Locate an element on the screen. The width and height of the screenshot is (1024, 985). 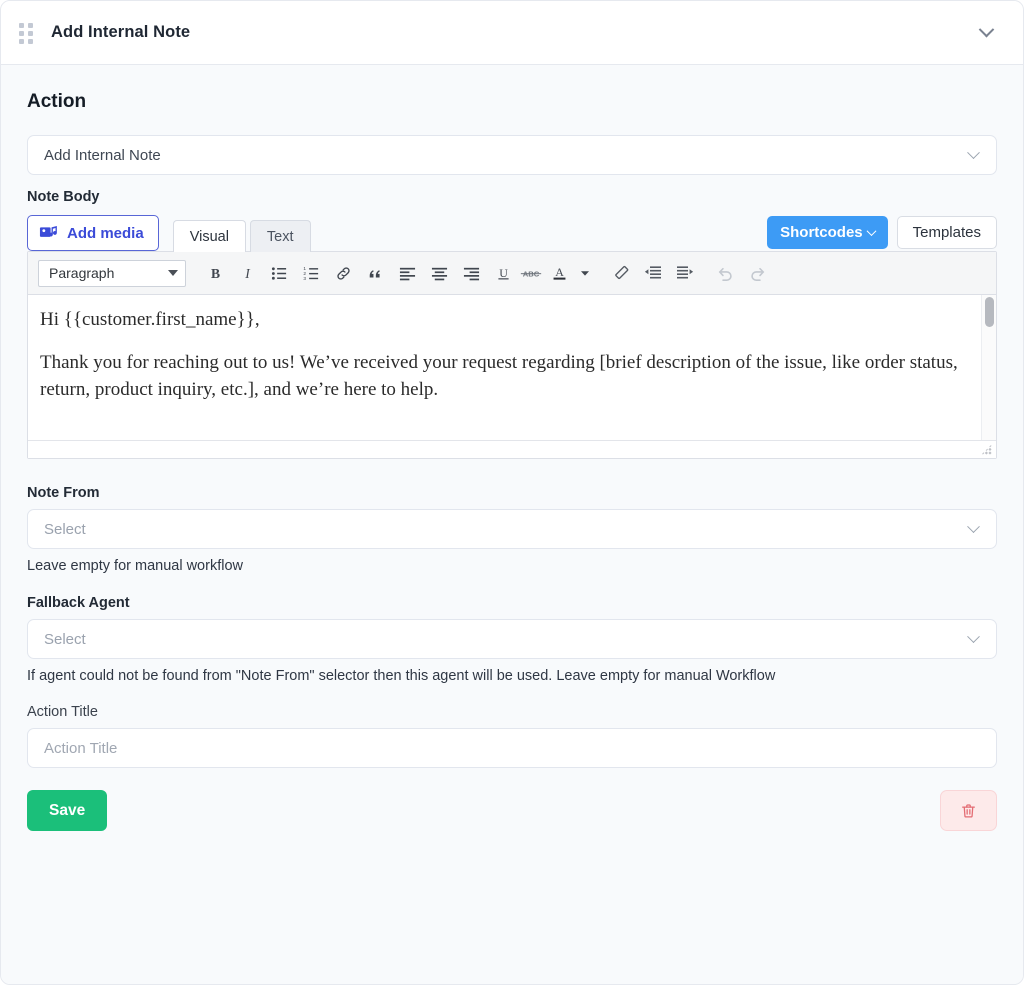
text-color-icon: A is located at coordinates (559, 272).